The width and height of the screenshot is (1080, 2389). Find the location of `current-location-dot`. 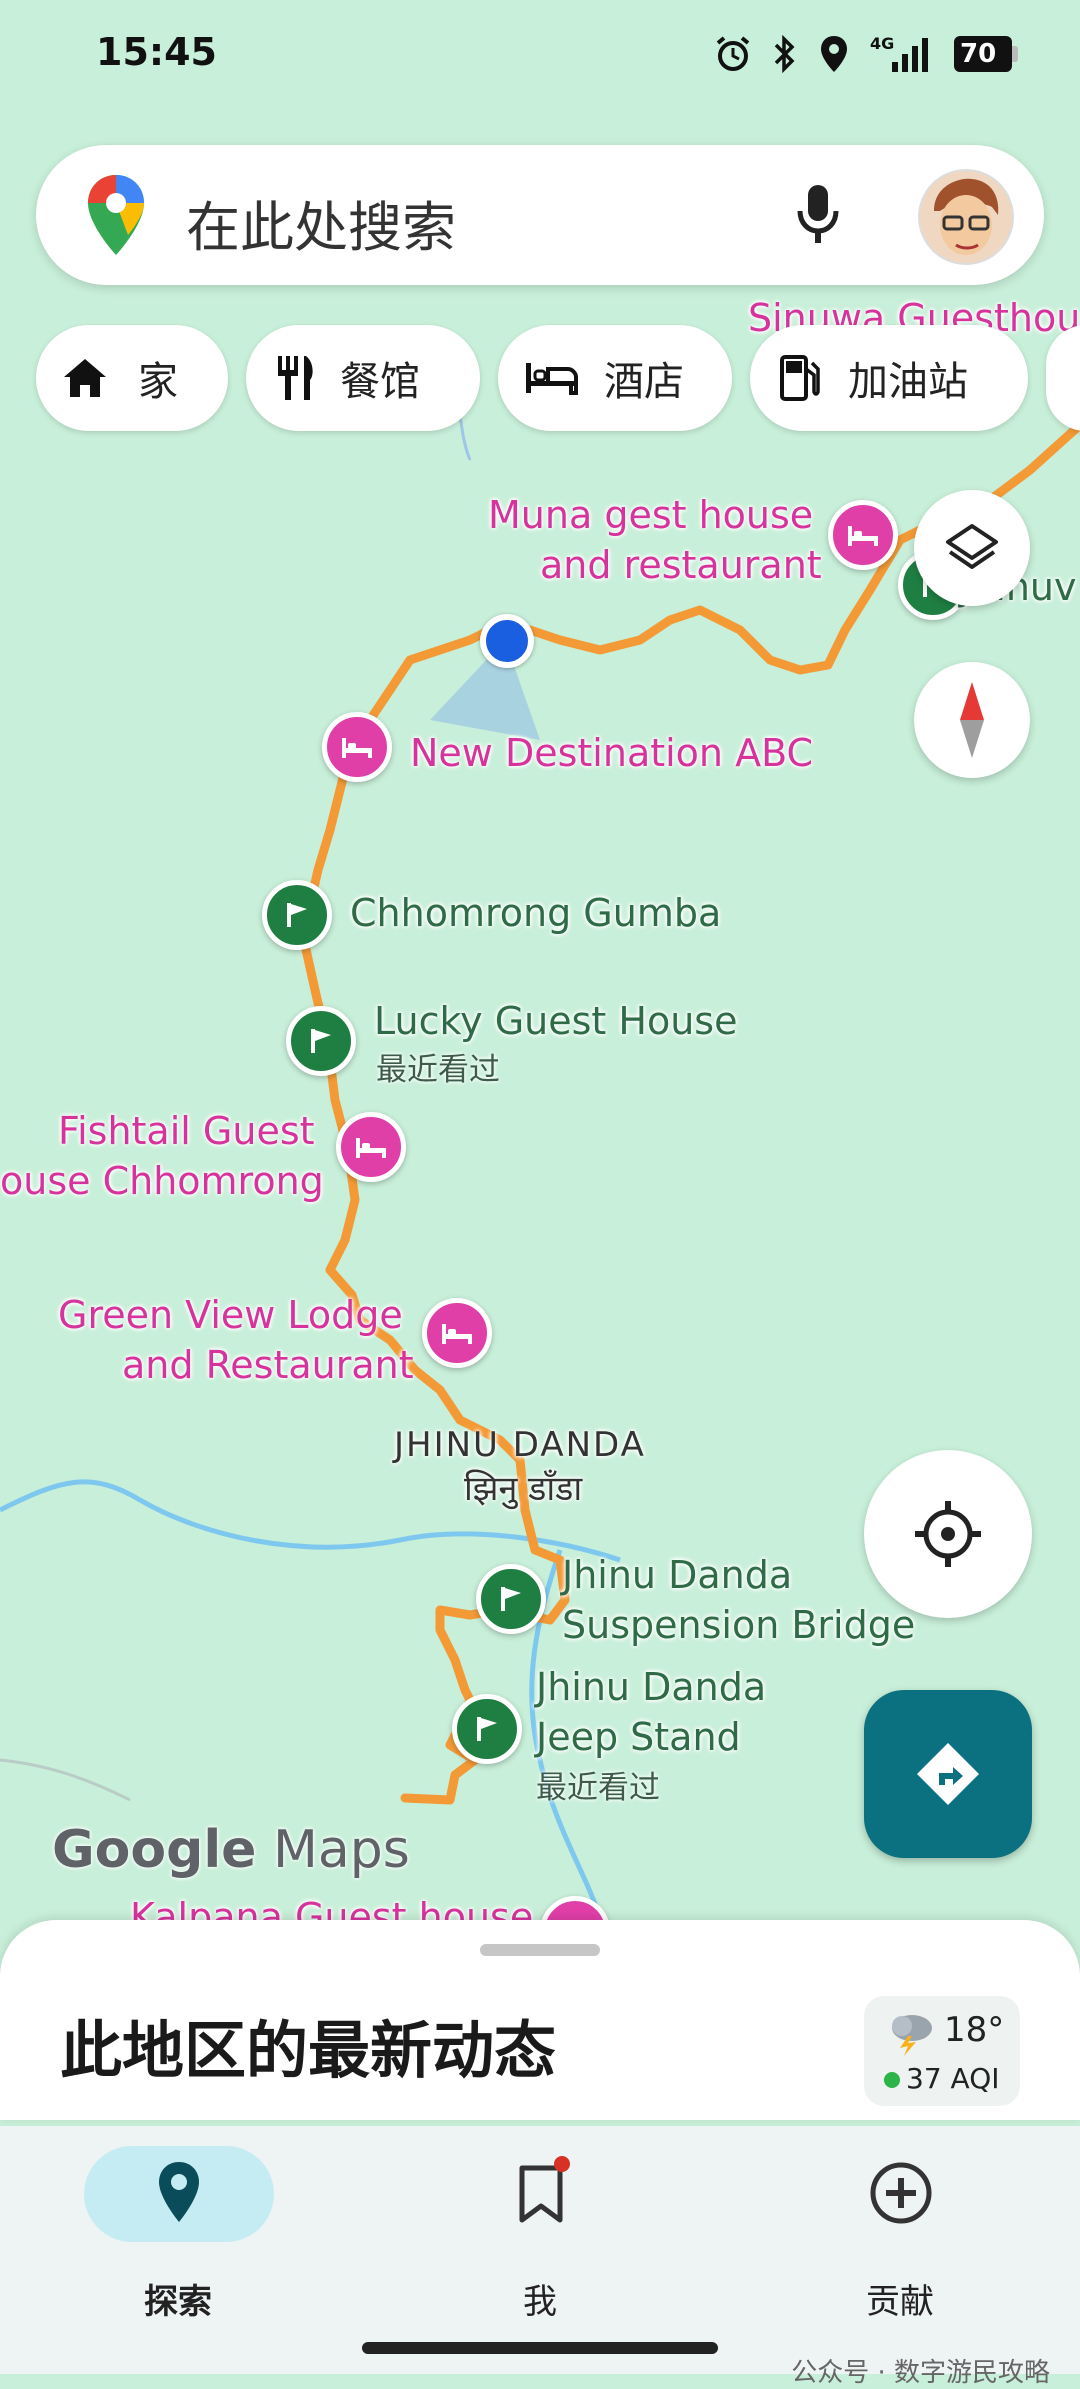

current-location-dot is located at coordinates (507, 641).